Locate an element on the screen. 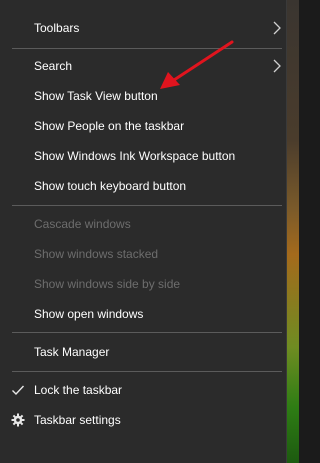  gear-icon is located at coordinates (18, 420).